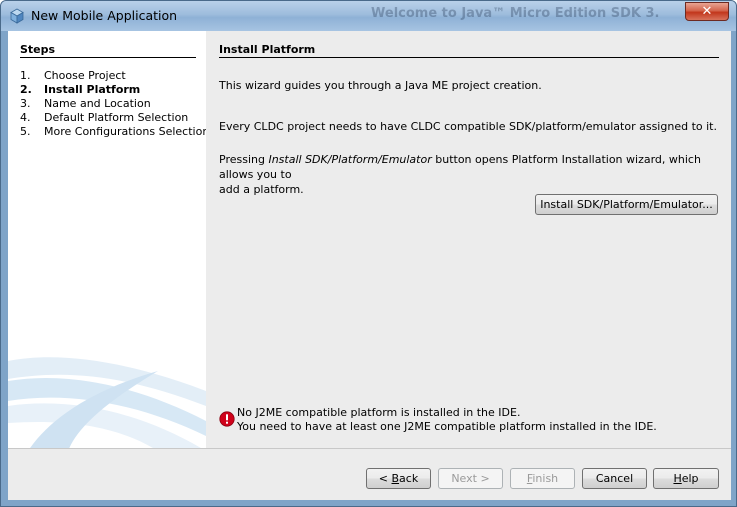  What do you see at coordinates (677, 478) in the screenshot?
I see `help-mnemonic: H` at bounding box center [677, 478].